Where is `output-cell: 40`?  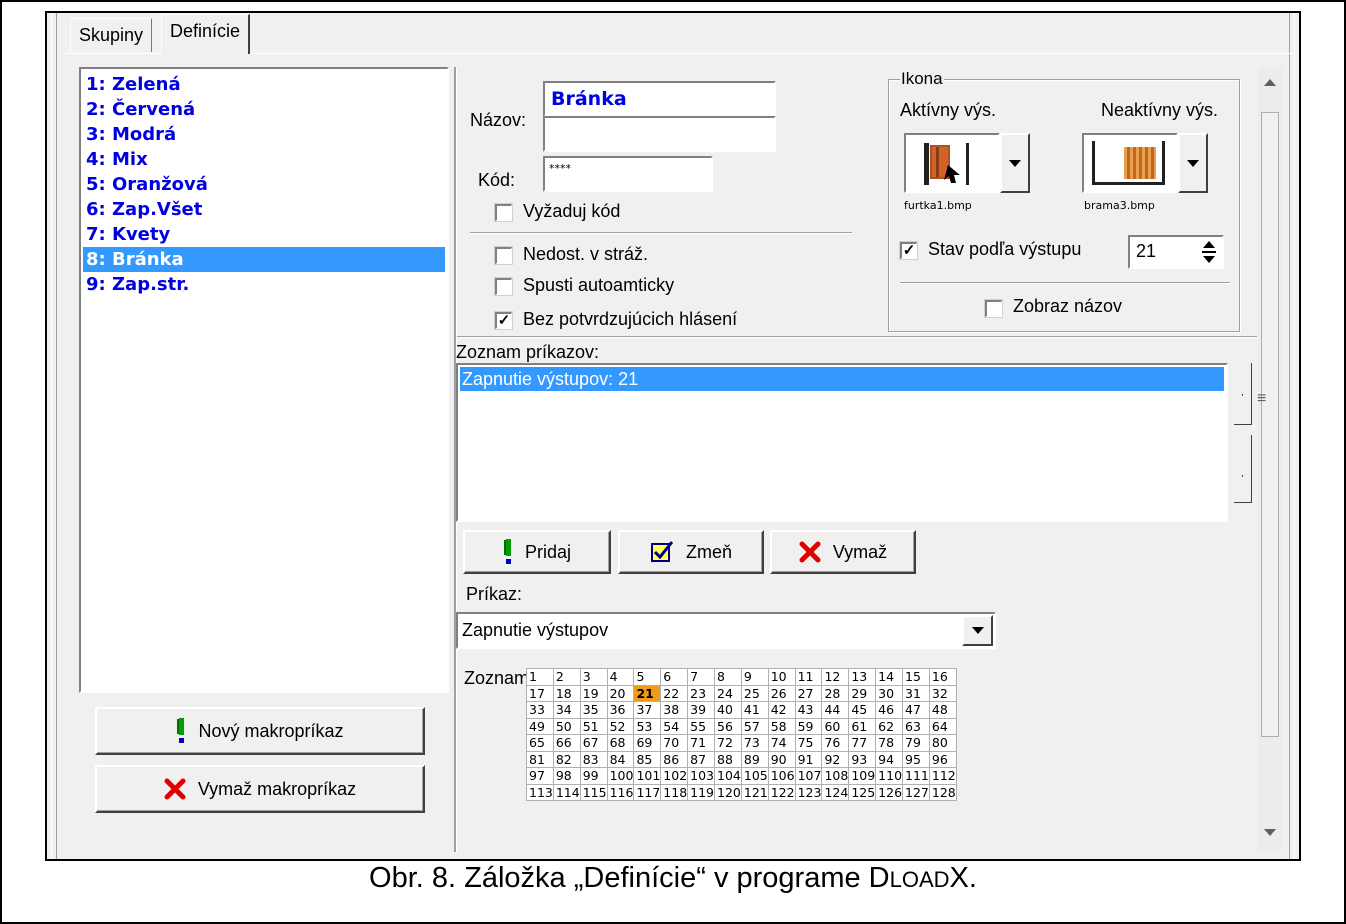
output-cell: 40 is located at coordinates (728, 710).